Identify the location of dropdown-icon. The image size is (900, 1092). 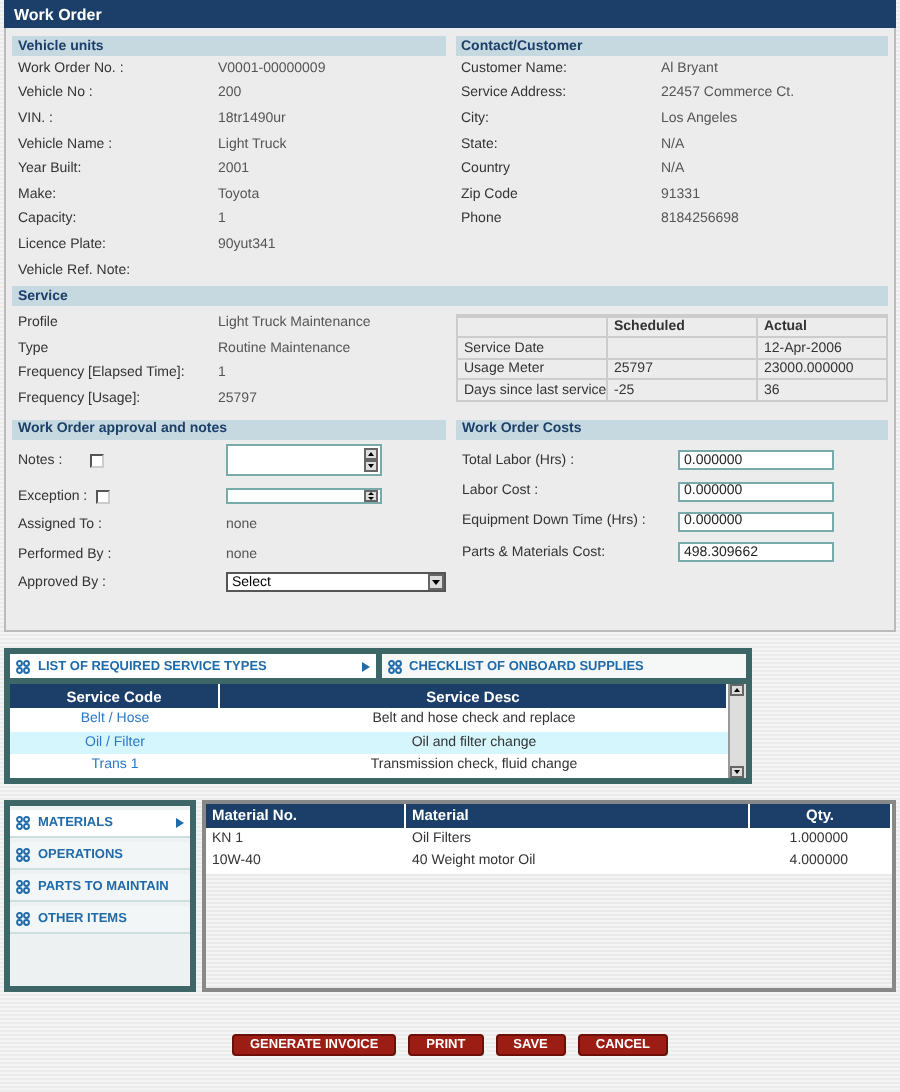
(436, 582).